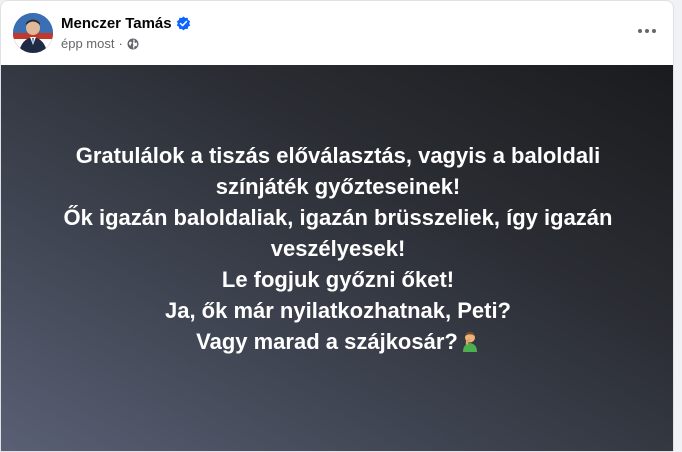 The image size is (682, 452). I want to click on more-options-icon, so click(647, 31).